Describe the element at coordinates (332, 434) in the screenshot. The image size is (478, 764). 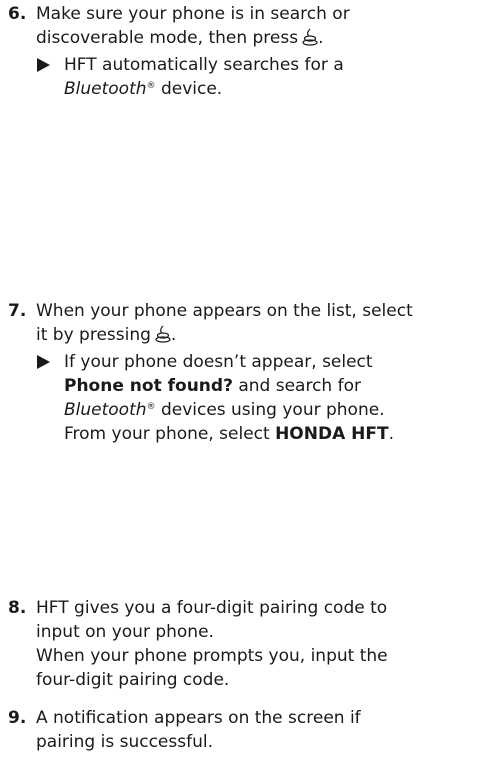
I see `honda-hft-label: HONDA HFT` at that location.